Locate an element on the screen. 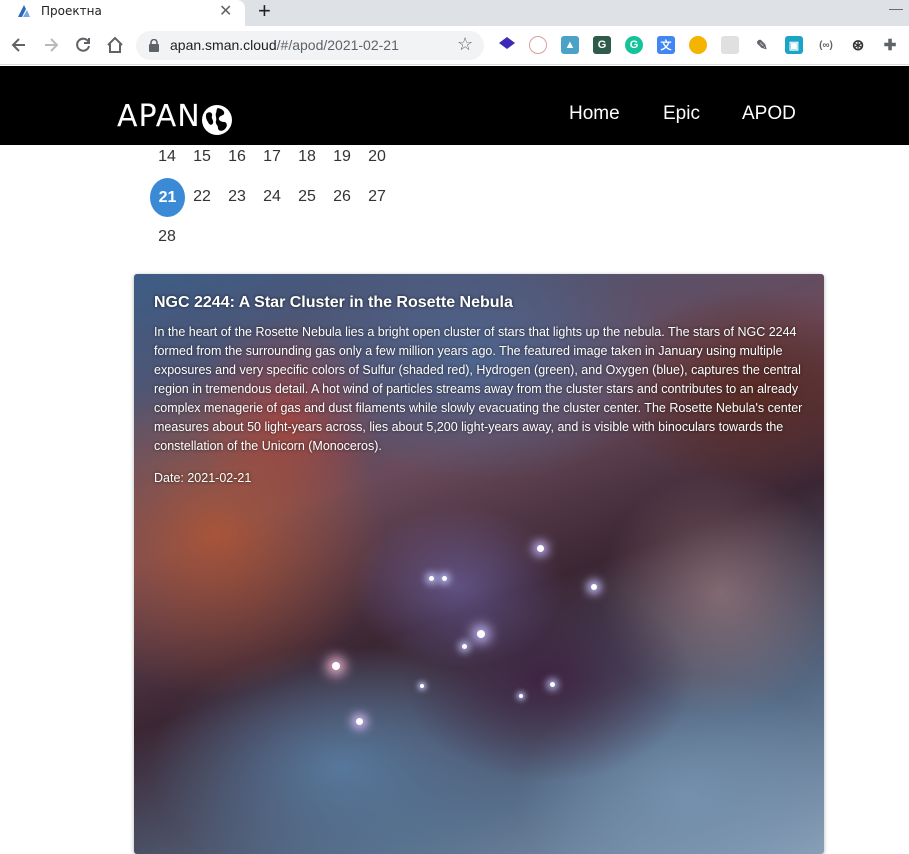 Image resolution: width=909 pixels, height=854 pixels. reload-icon is located at coordinates (83, 45).